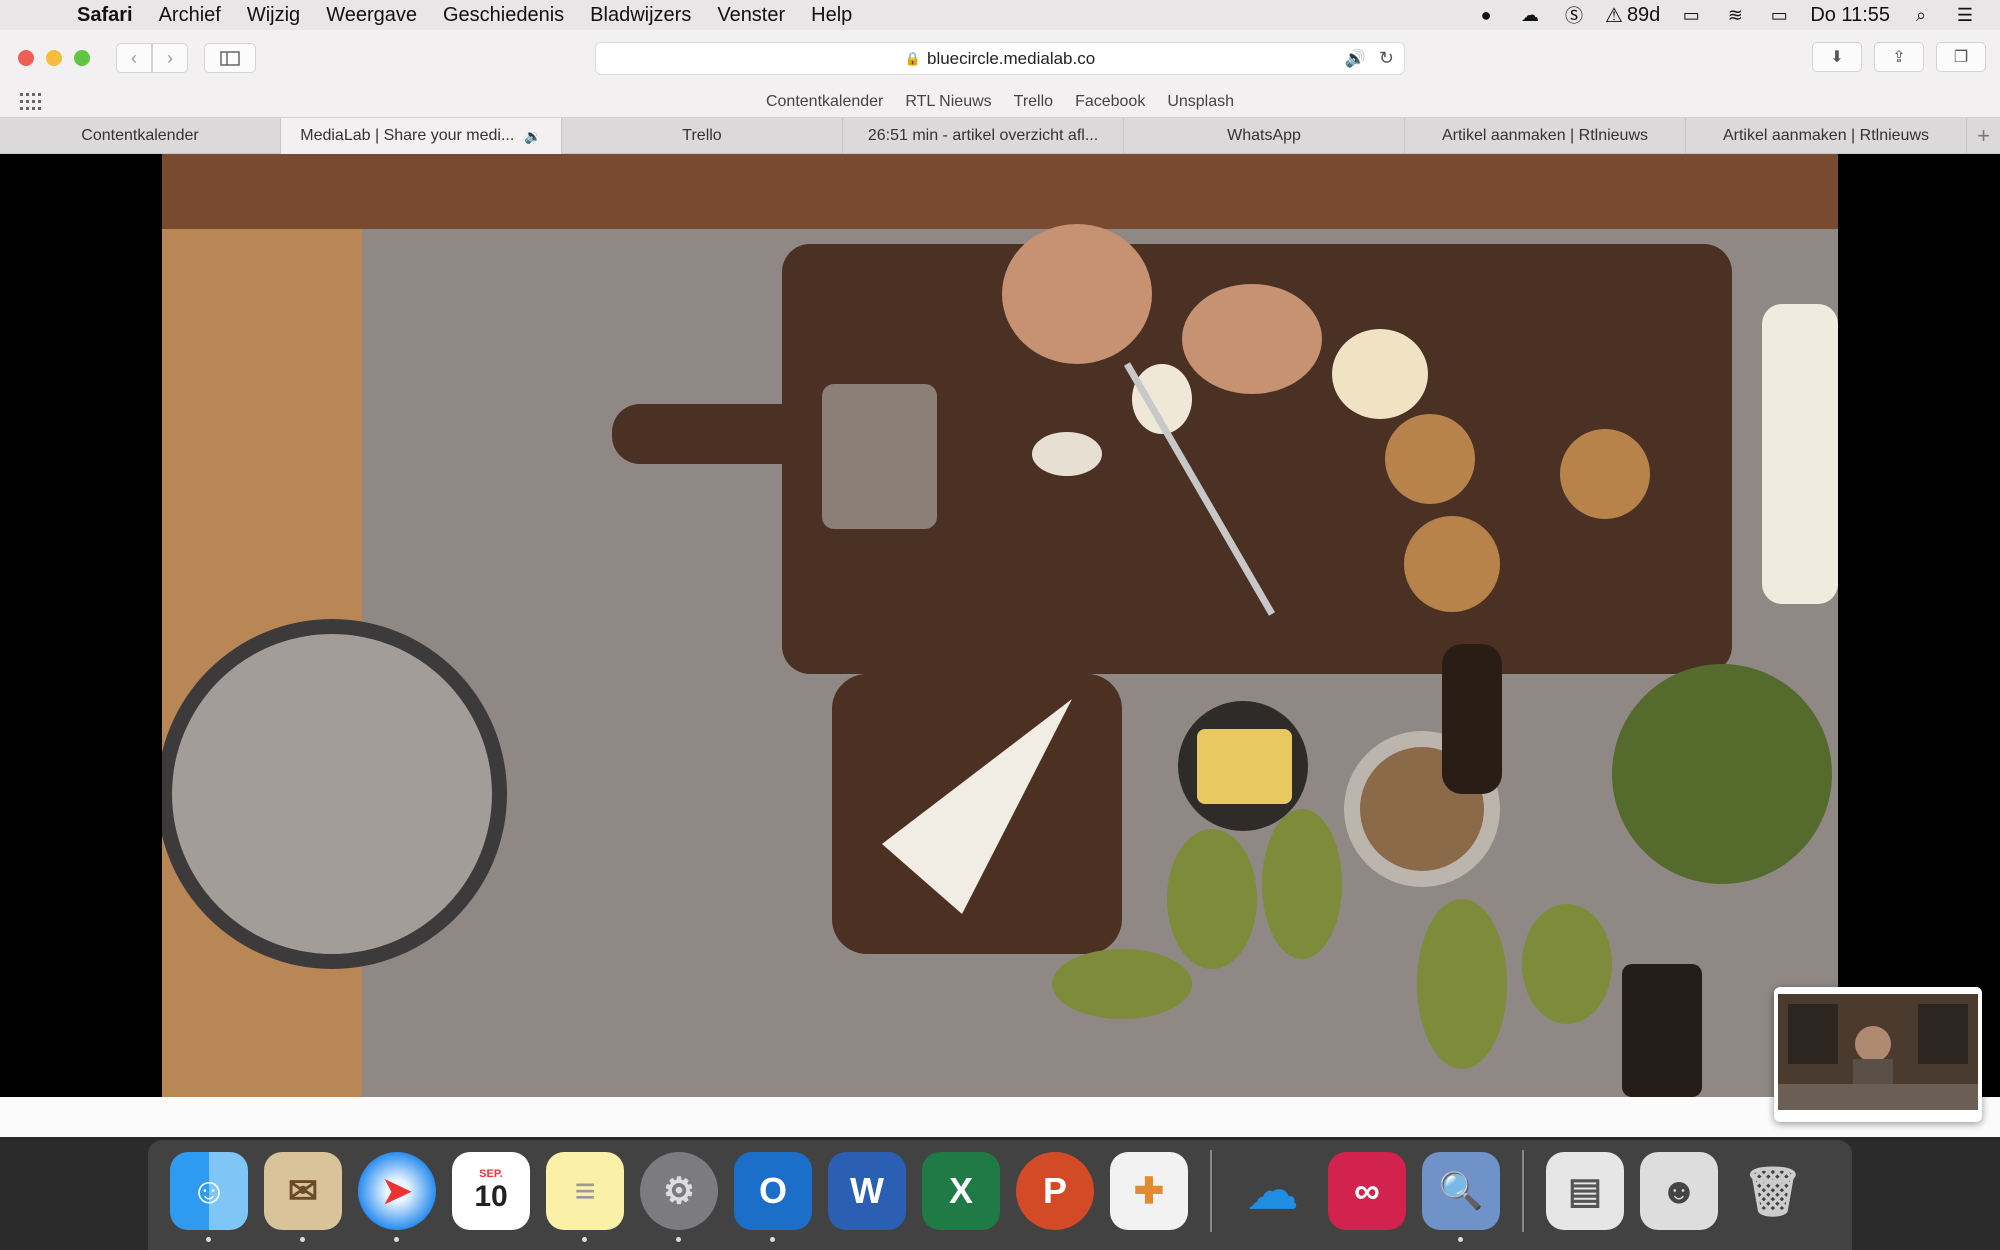 This screenshot has height=1250, width=2000. I want to click on tab-contentkalender: Contentkalender, so click(140, 136).